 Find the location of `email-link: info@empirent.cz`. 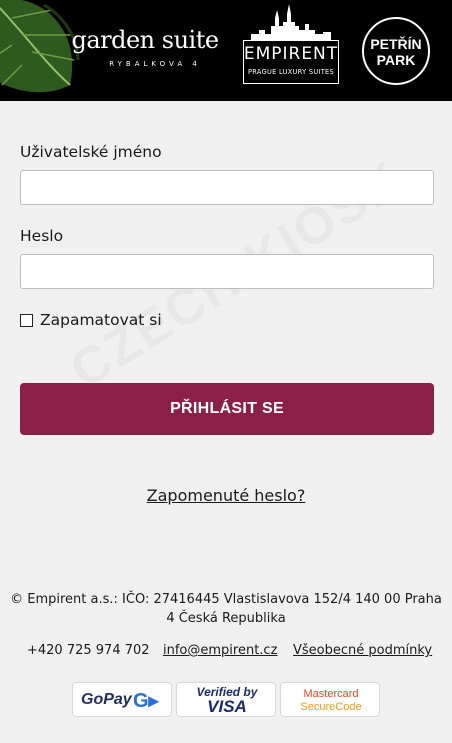

email-link: info@empirent.cz is located at coordinates (220, 650).